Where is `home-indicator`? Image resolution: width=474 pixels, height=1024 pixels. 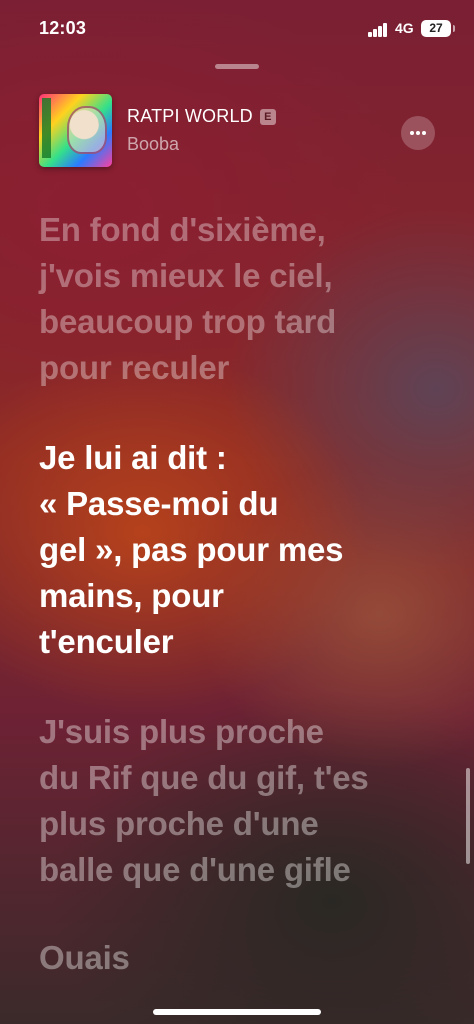
home-indicator is located at coordinates (237, 1012).